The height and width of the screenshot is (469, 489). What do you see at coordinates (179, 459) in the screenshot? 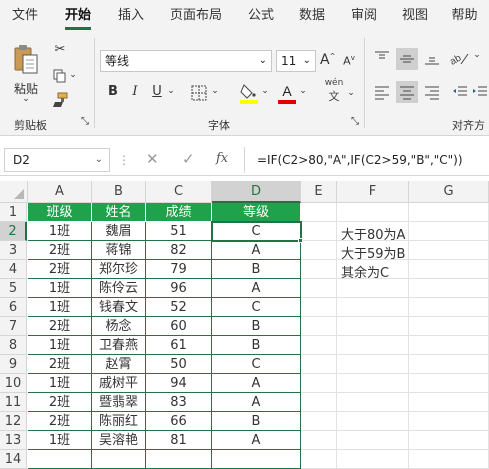
I see `cell-c14` at bounding box center [179, 459].